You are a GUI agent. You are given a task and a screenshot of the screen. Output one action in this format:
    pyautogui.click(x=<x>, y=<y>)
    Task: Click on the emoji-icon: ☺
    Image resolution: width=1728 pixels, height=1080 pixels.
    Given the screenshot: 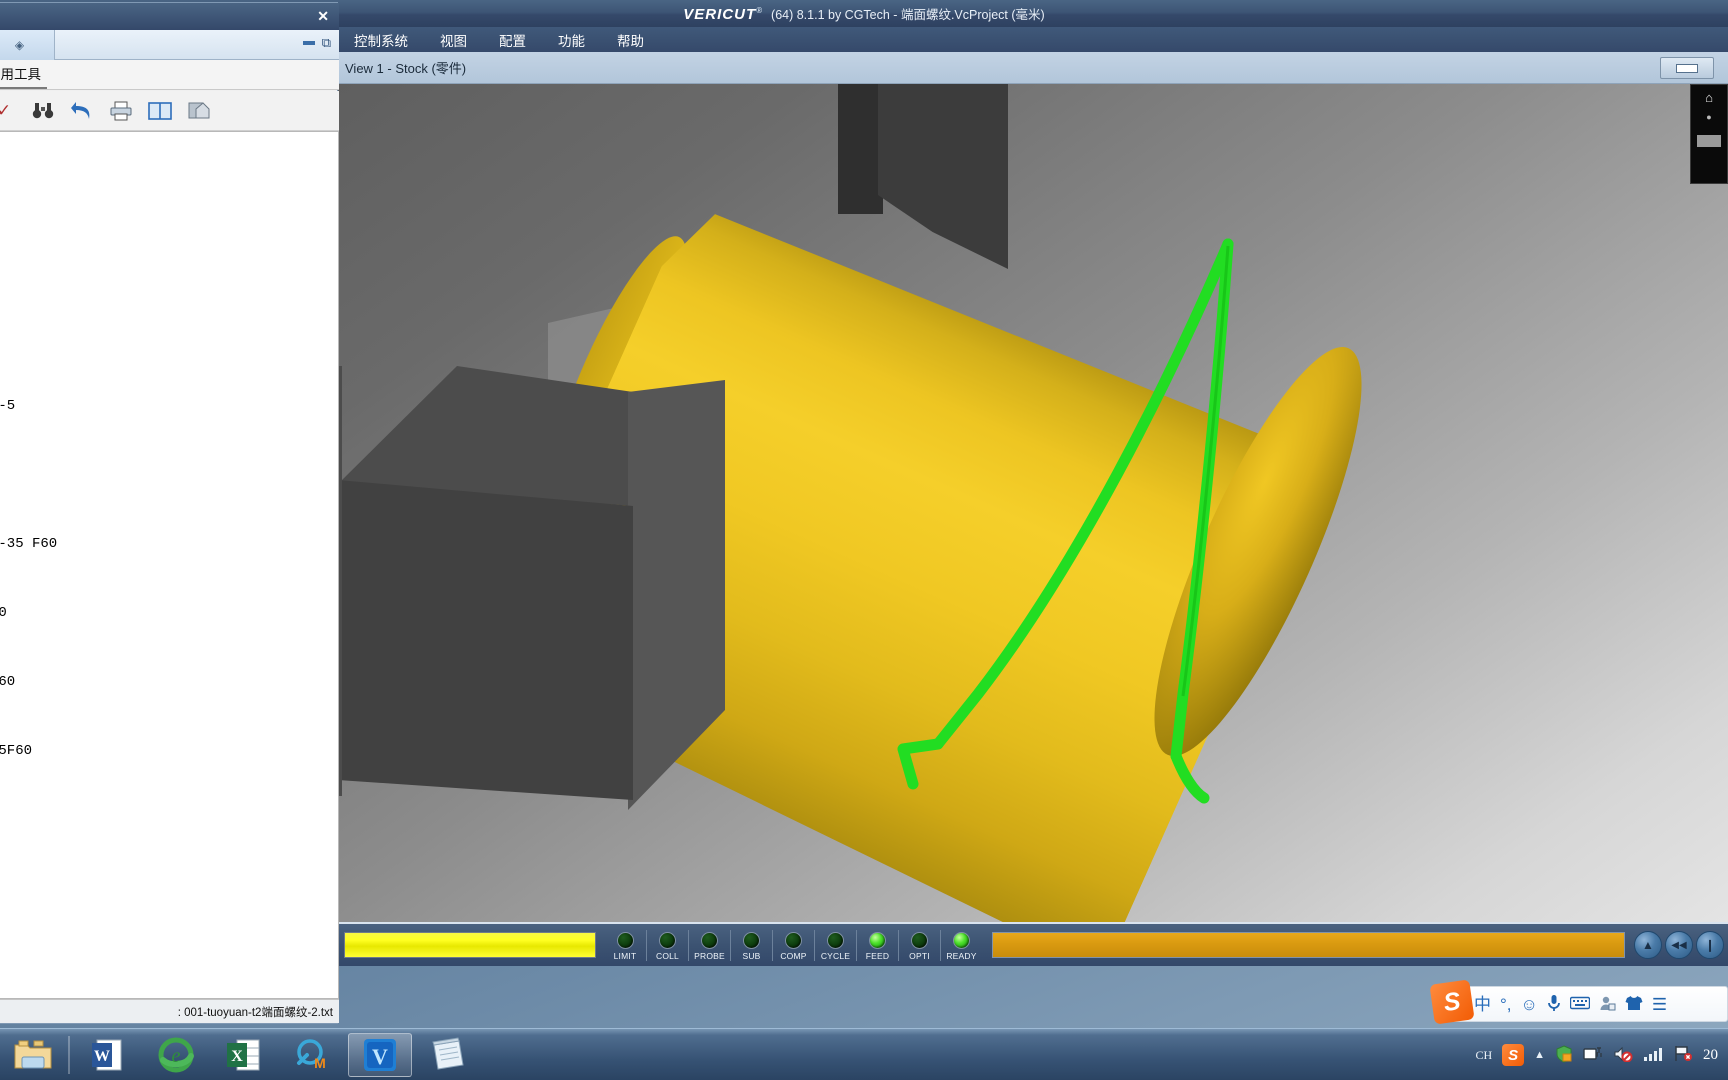 What is the action you would take?
    pyautogui.click(x=1529, y=1004)
    